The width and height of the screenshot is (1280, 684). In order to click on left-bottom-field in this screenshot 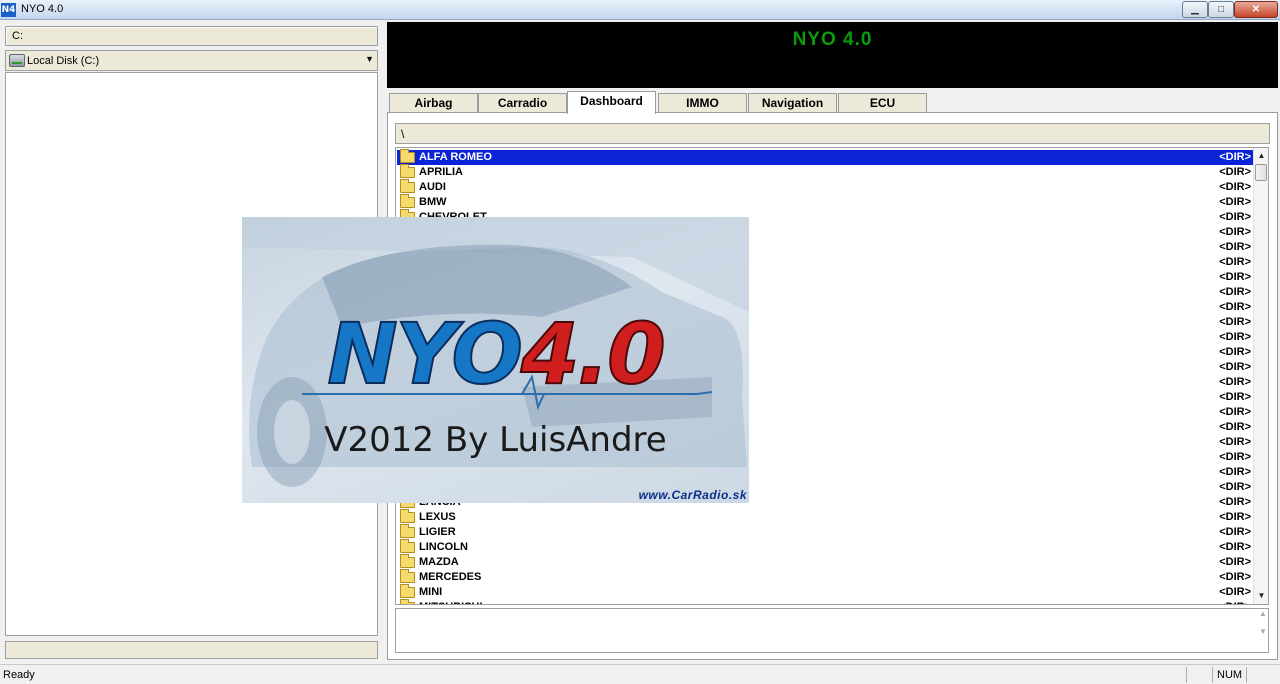, I will do `click(191, 650)`.